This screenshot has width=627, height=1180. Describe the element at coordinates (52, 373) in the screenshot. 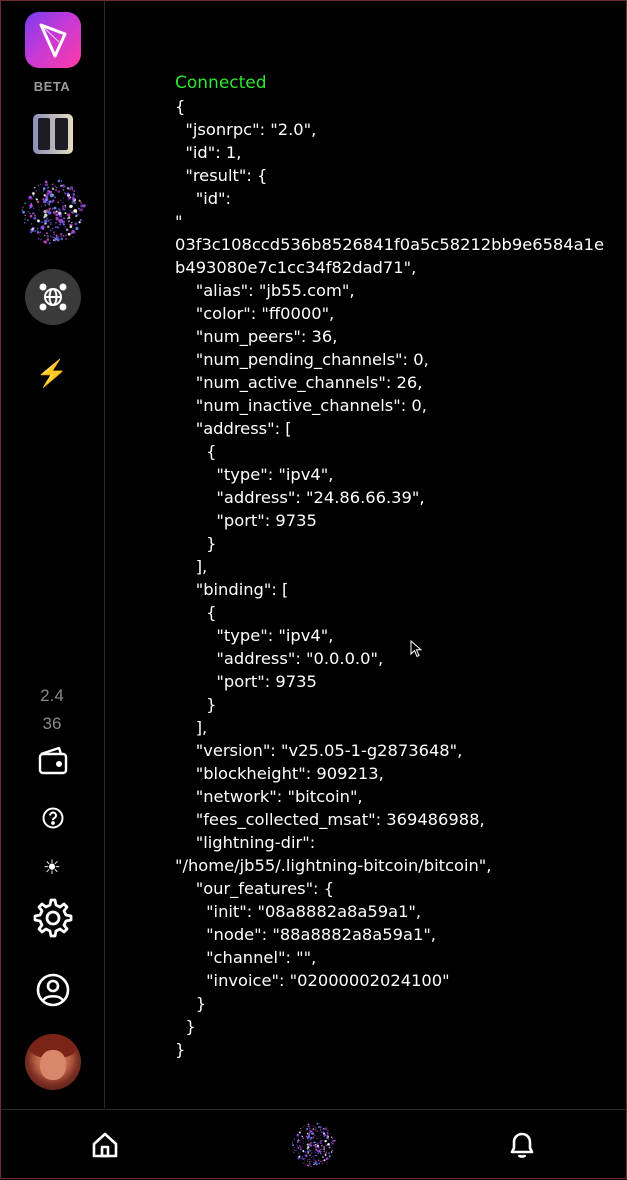

I see `lightning-icon: ⚡` at that location.